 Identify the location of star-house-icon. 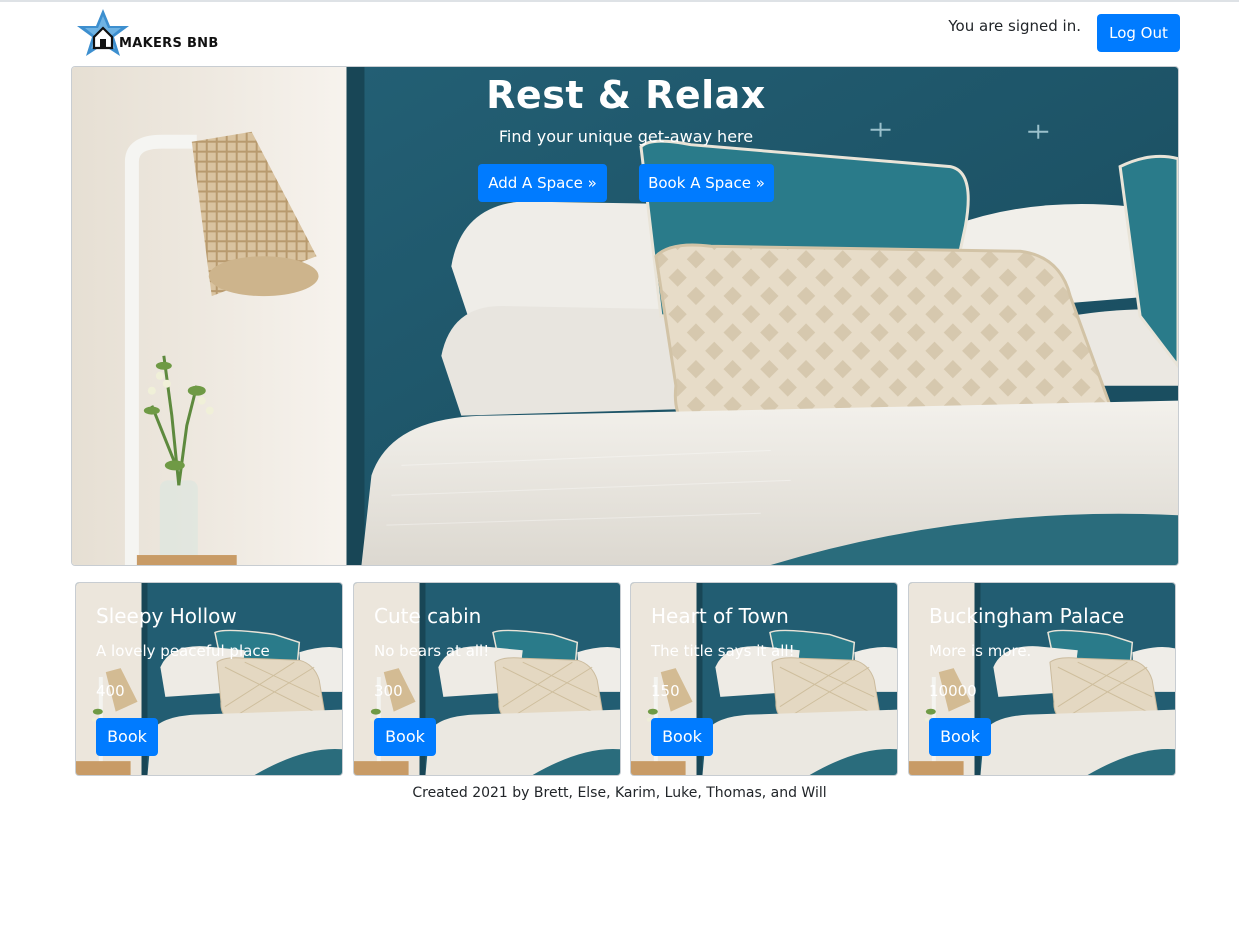
(103, 32).